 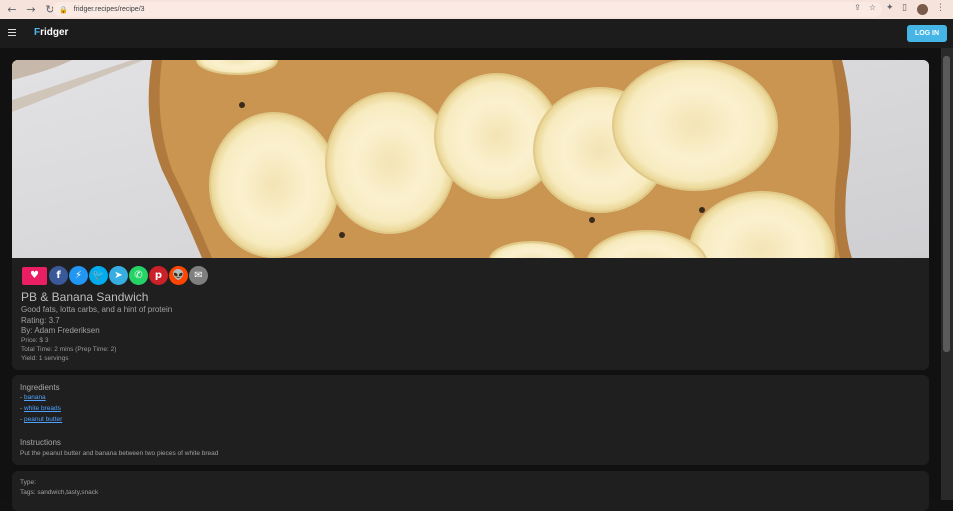 I want to click on extensions-icon: ✦, so click(x=890, y=8).